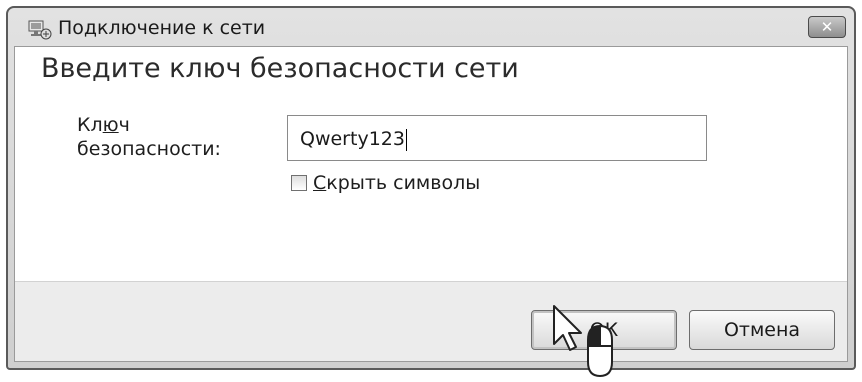  What do you see at coordinates (762, 330) in the screenshot?
I see `cancel-button: Отмена` at bounding box center [762, 330].